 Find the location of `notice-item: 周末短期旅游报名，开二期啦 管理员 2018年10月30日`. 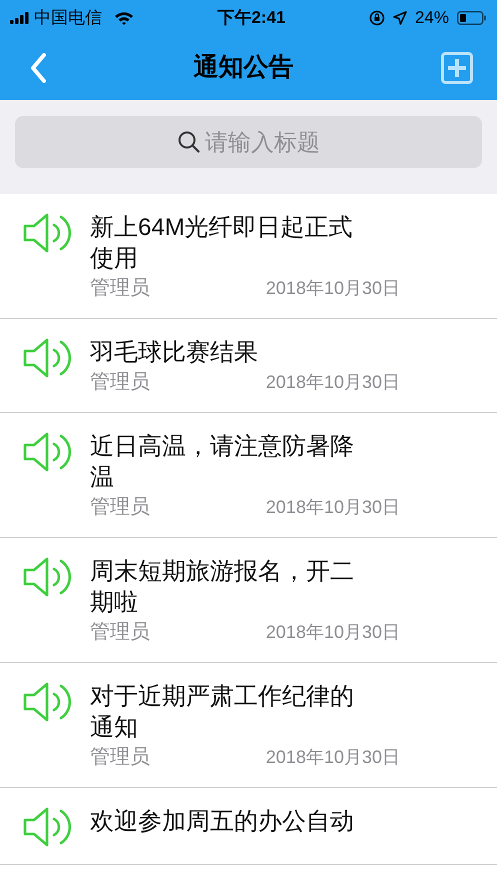

notice-item: 周末短期旅游报名，开二期啦 管理员 2018年10月30日 is located at coordinates (248, 600).